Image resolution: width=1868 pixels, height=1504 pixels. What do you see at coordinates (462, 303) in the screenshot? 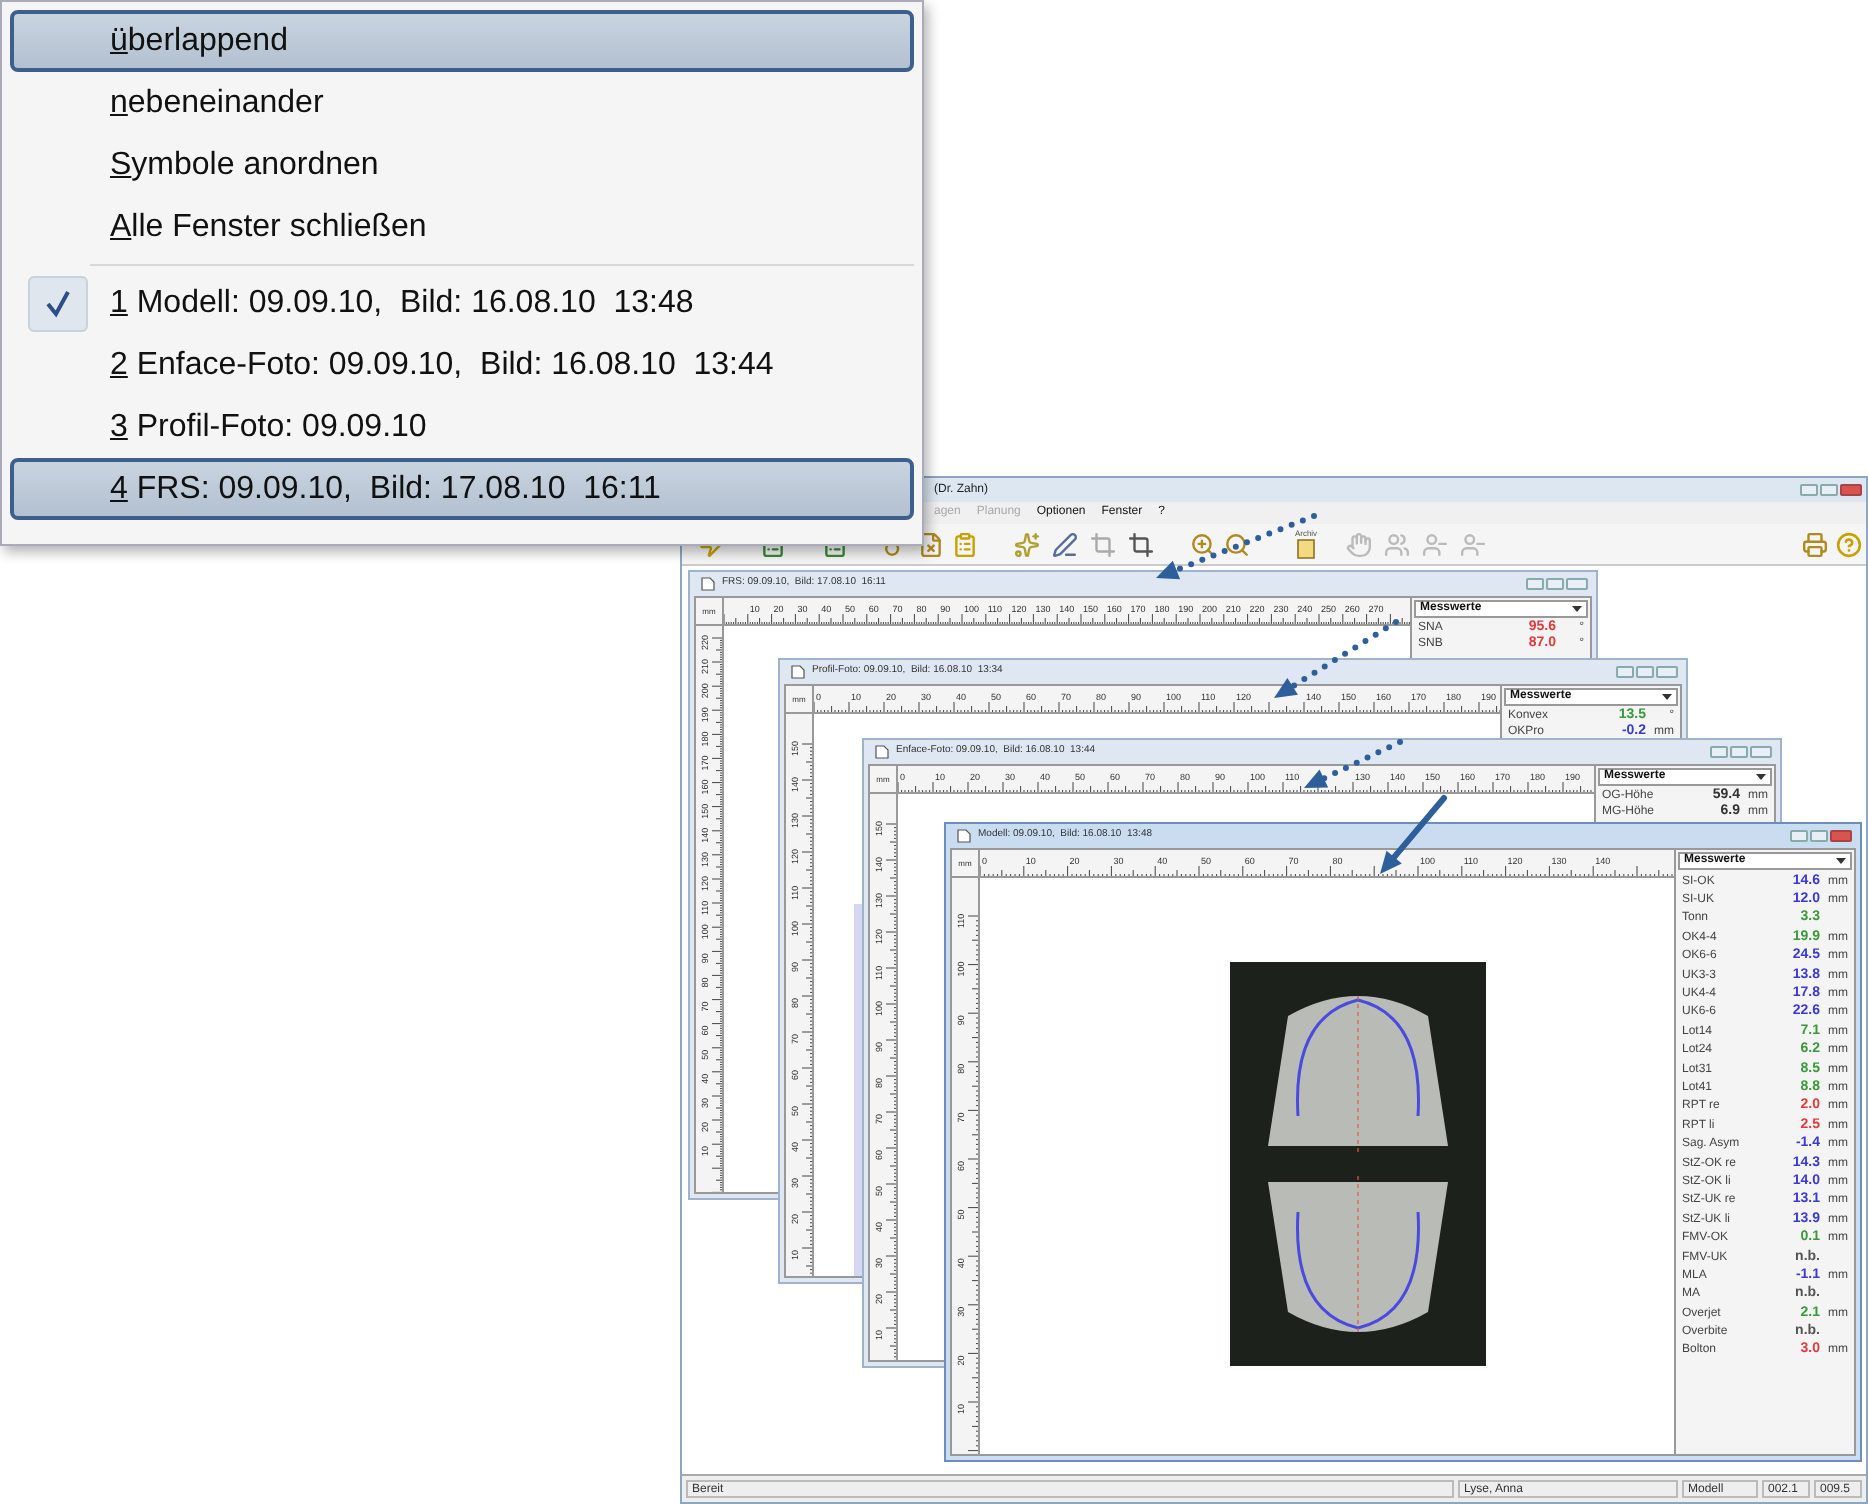
I see `menu-item: 1 Modell: 09.09.10, Bild: 16.08.10 13:48` at bounding box center [462, 303].